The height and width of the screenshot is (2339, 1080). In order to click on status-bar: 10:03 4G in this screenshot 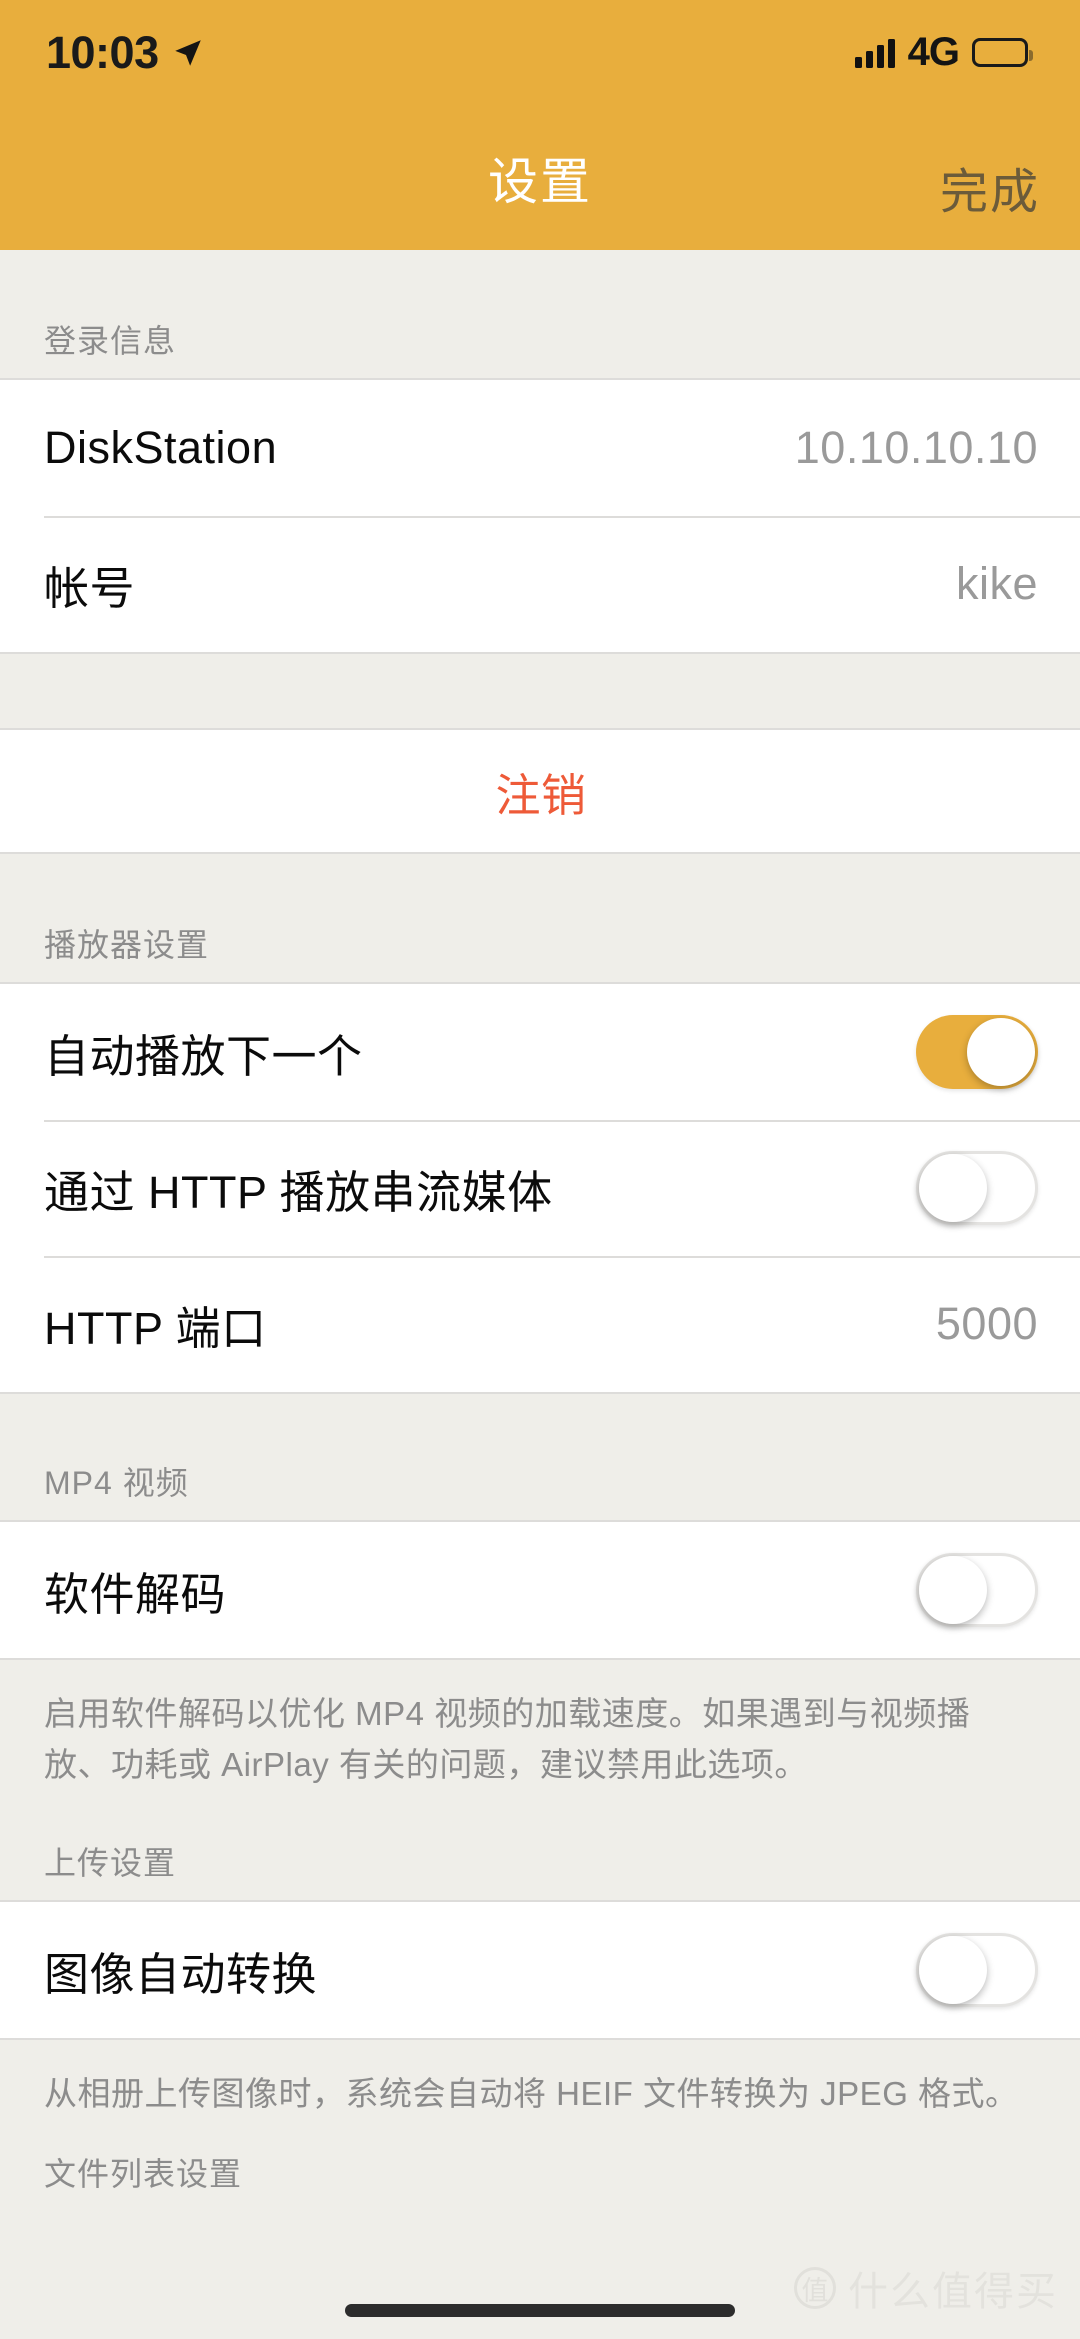, I will do `click(540, 52)`.